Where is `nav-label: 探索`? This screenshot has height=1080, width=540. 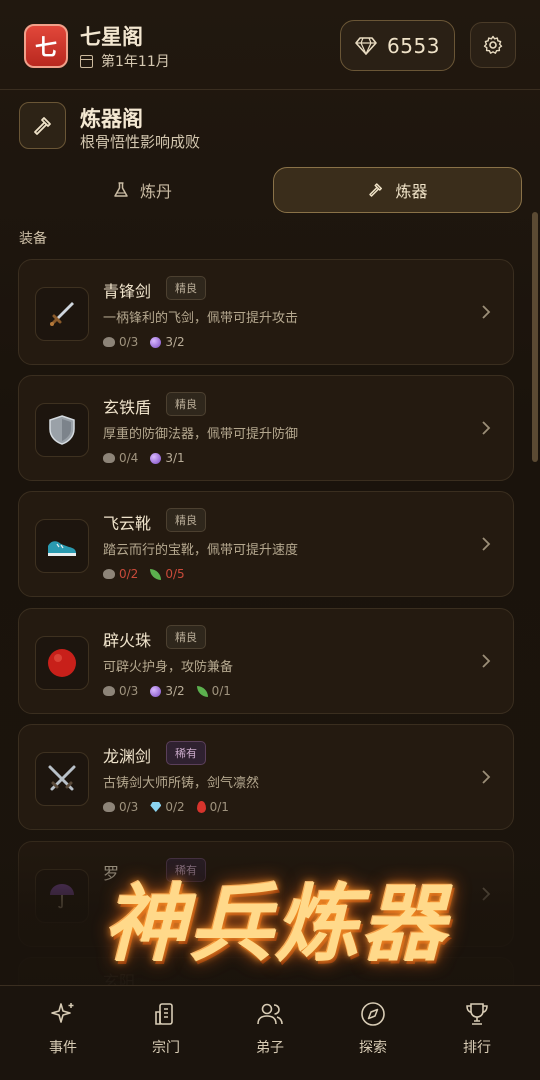
nav-label: 探索 is located at coordinates (373, 1048).